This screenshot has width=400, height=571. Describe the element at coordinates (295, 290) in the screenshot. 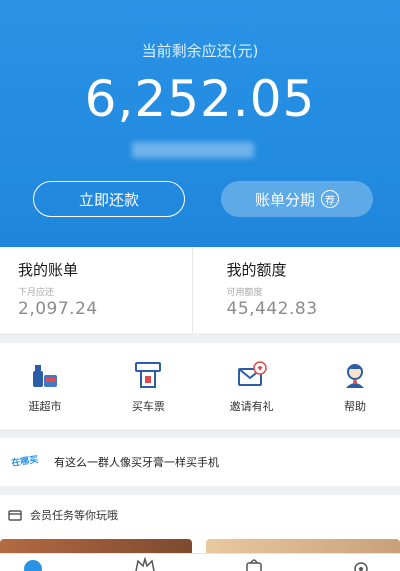

I see `my-quota-card: 我的额度 可用额度 45,442.83` at that location.